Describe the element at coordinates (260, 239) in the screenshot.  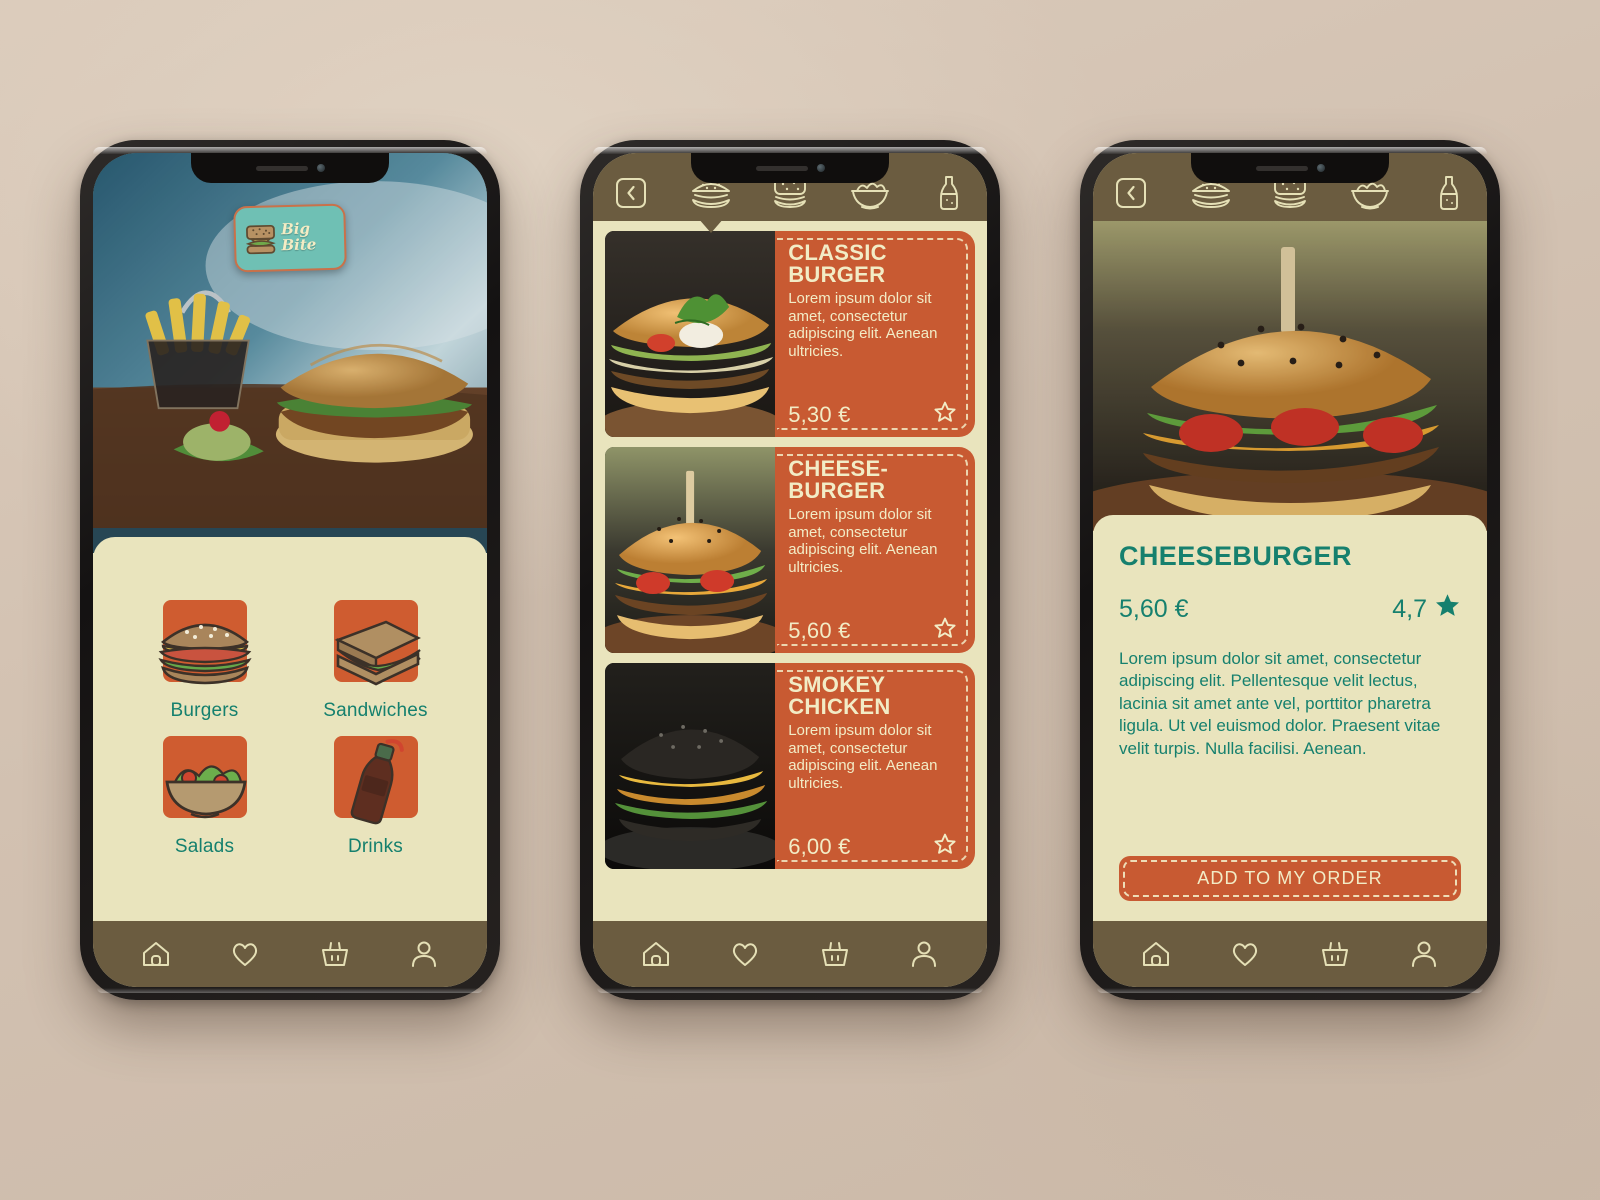
I see `logo-burger-icon` at that location.